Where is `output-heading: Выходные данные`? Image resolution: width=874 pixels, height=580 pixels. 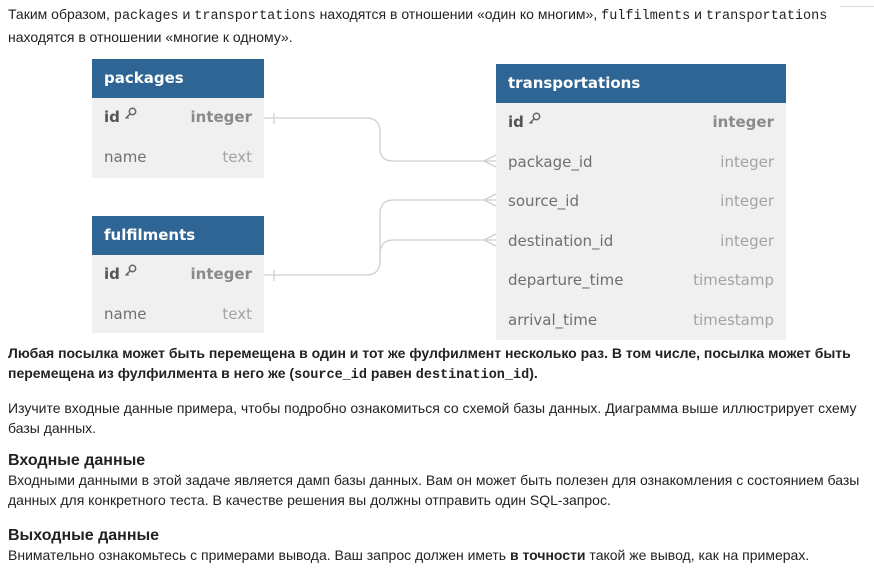 output-heading: Выходные данные is located at coordinates (84, 535).